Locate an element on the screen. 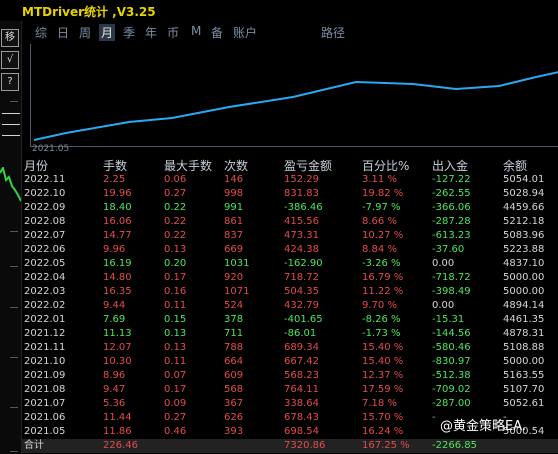 The height and width of the screenshot is (454, 558). check-button: √ is located at coordinates (10, 60).